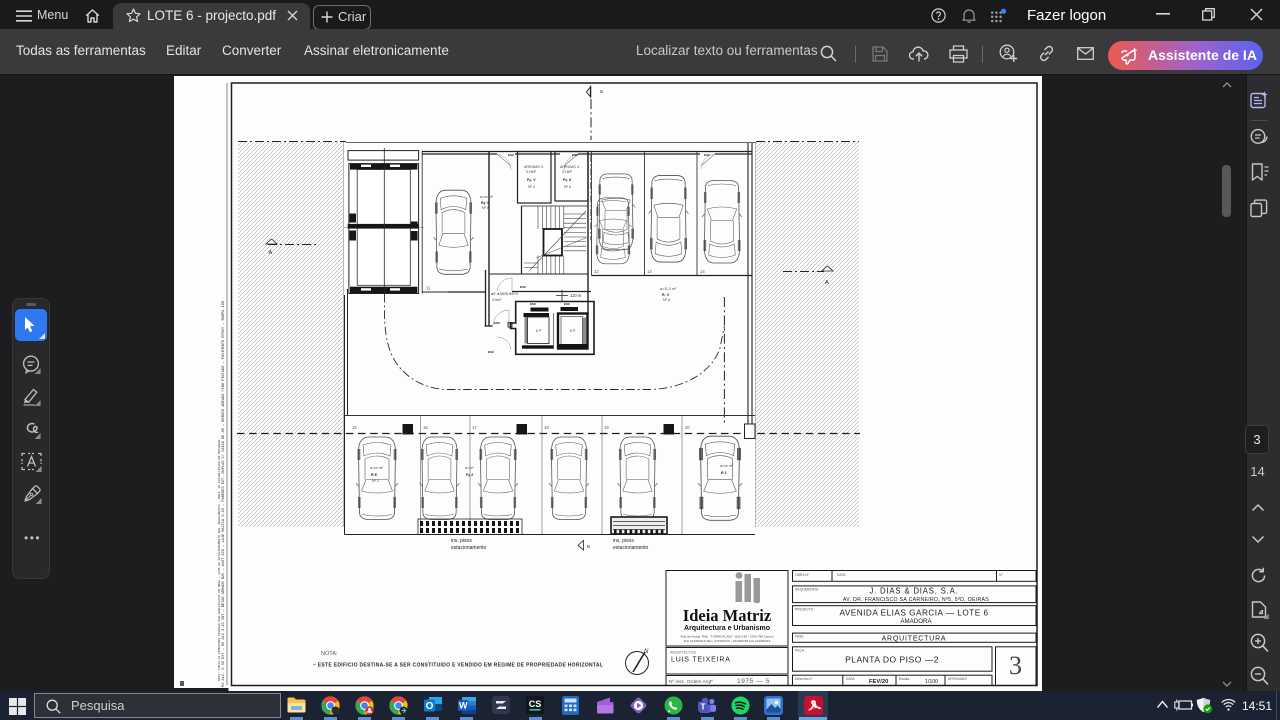  What do you see at coordinates (914, 639) in the screenshot?
I see `svg-text: ARQUITECTURA` at bounding box center [914, 639].